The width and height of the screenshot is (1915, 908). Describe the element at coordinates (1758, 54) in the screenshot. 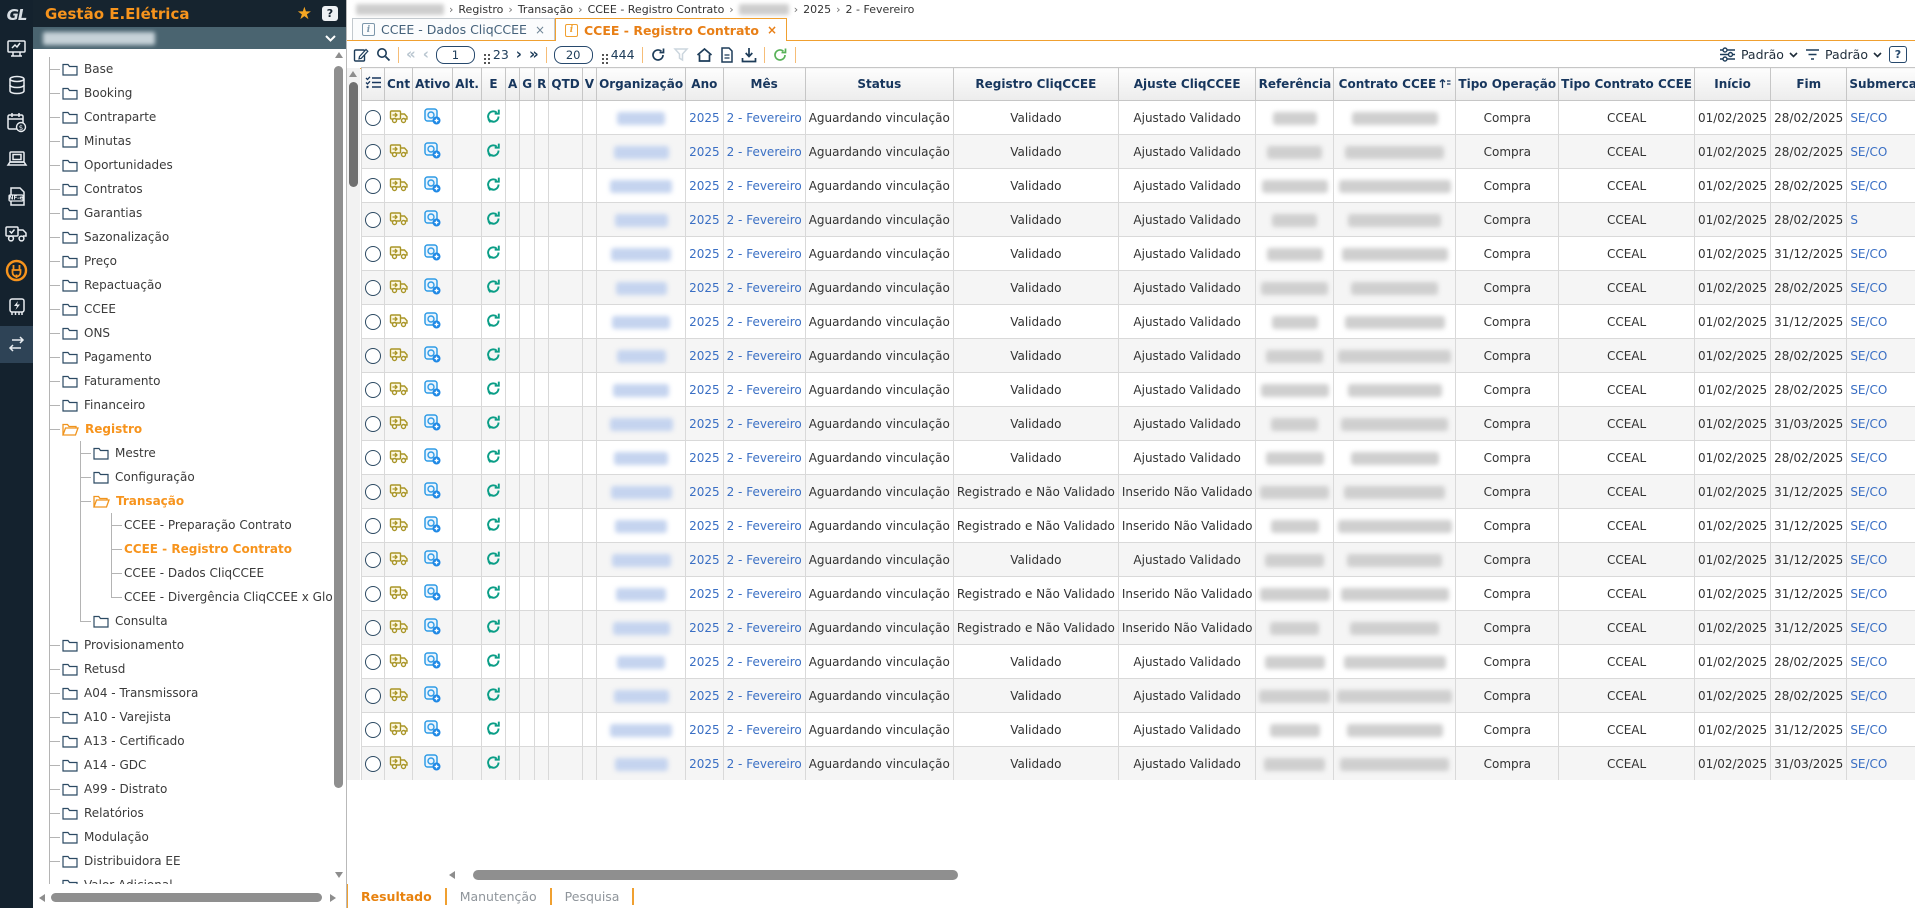

I see `layout-selector: Padrão` at that location.